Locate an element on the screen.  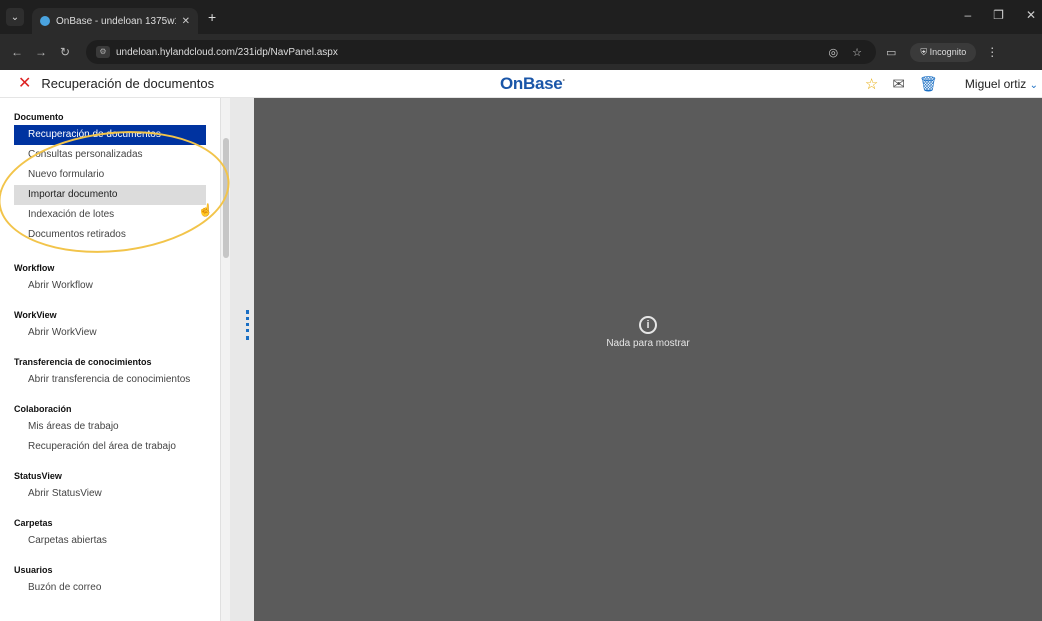
section-workflow: Workflow Abrir Workflow is located at coordinates (118, 279).